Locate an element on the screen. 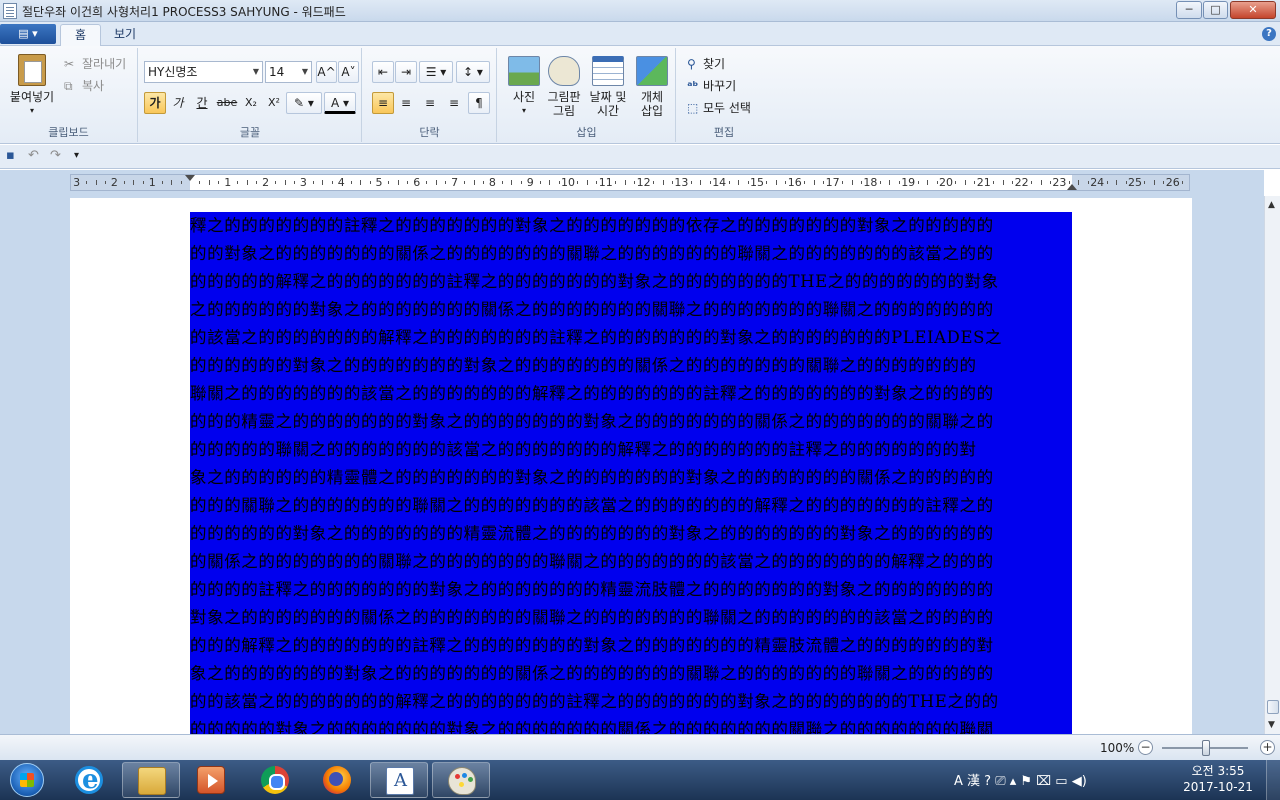  paint-palette-icon is located at coordinates (564, 71).